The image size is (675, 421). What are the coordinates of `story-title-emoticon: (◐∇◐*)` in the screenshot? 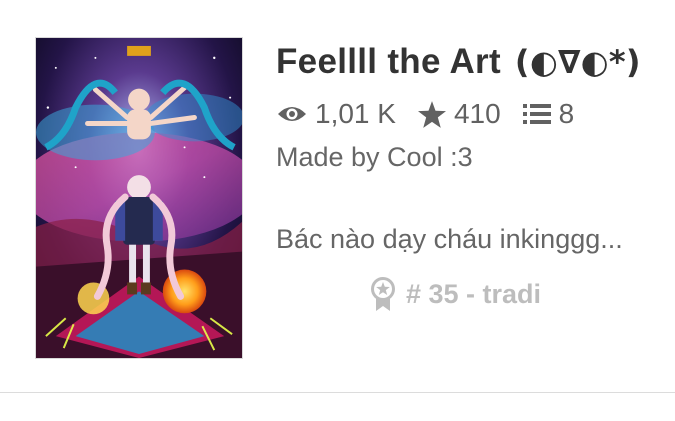 It's located at (577, 62).